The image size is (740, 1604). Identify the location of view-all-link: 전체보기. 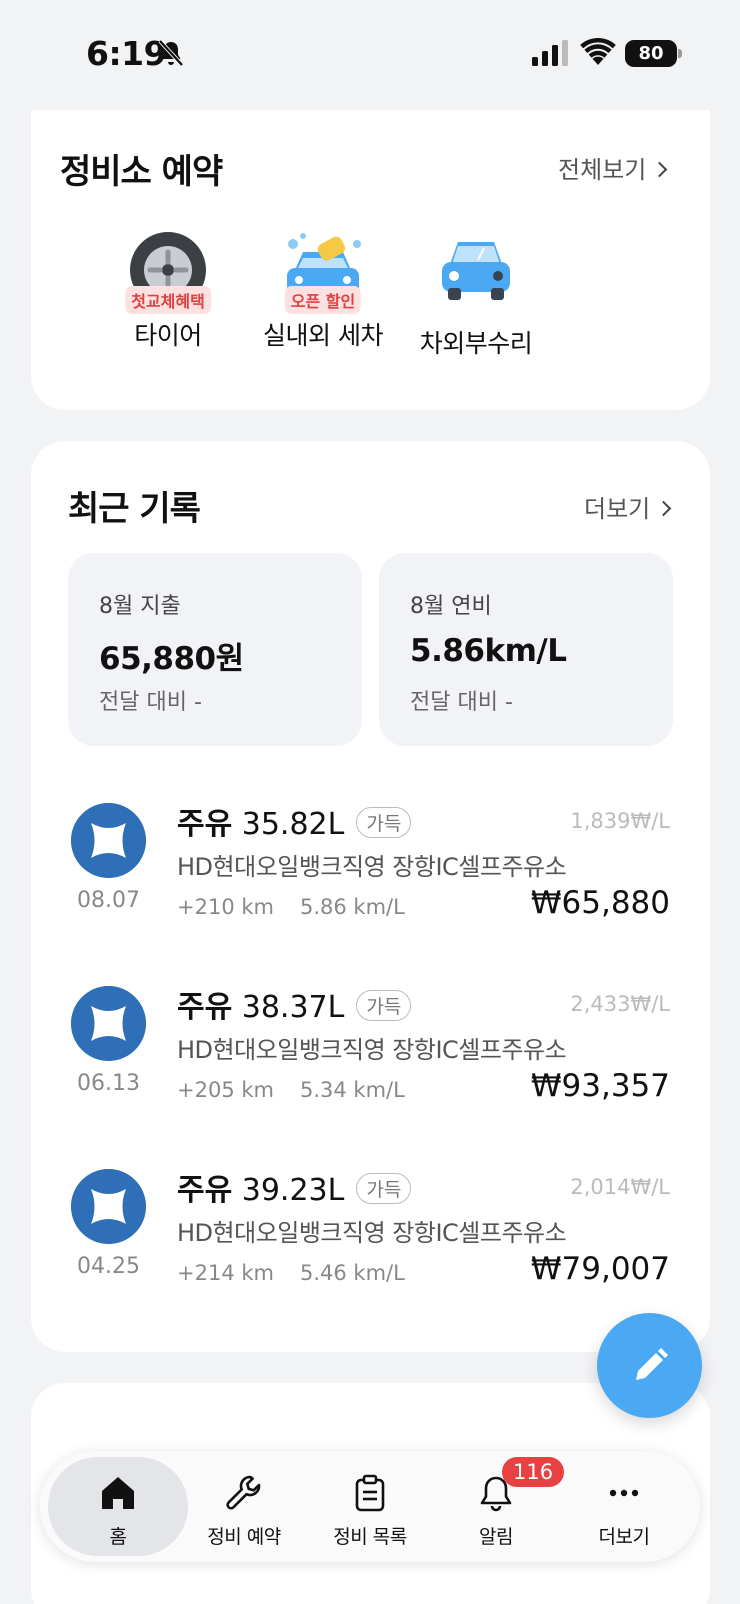
(613, 167).